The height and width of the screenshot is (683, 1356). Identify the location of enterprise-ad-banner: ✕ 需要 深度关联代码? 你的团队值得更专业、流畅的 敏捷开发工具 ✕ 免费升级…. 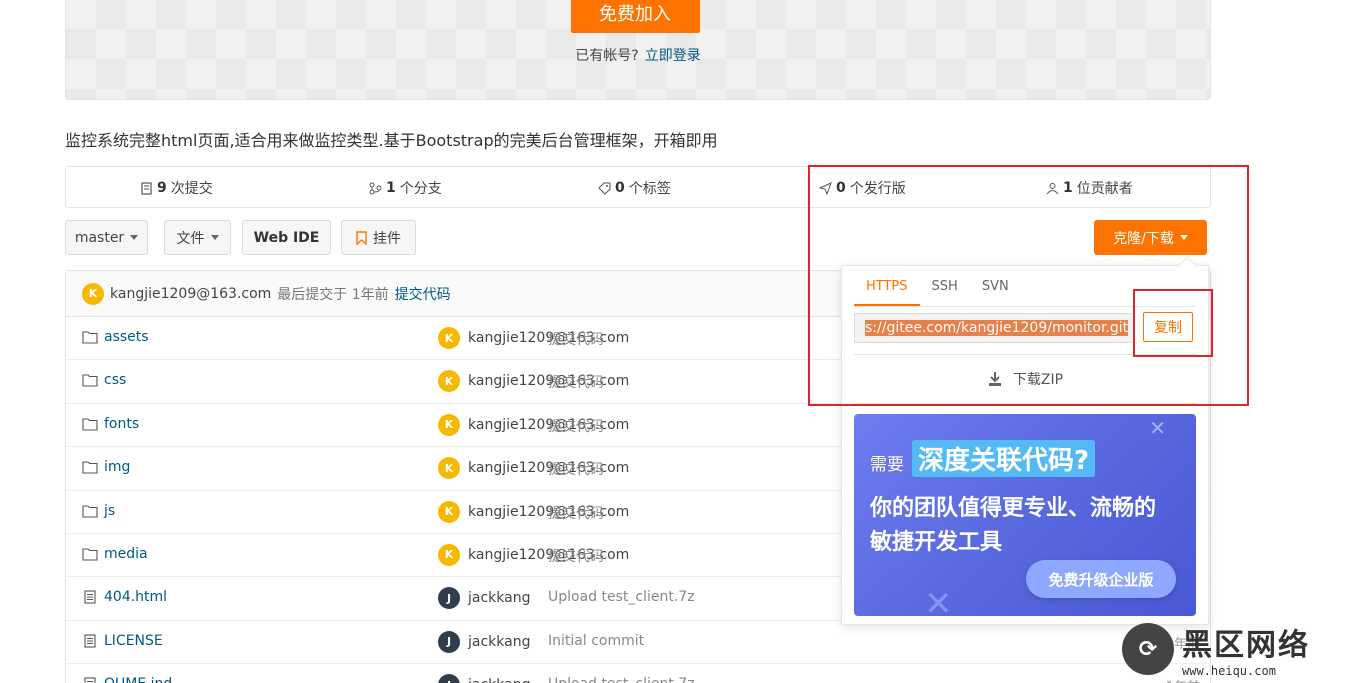
(1025, 515).